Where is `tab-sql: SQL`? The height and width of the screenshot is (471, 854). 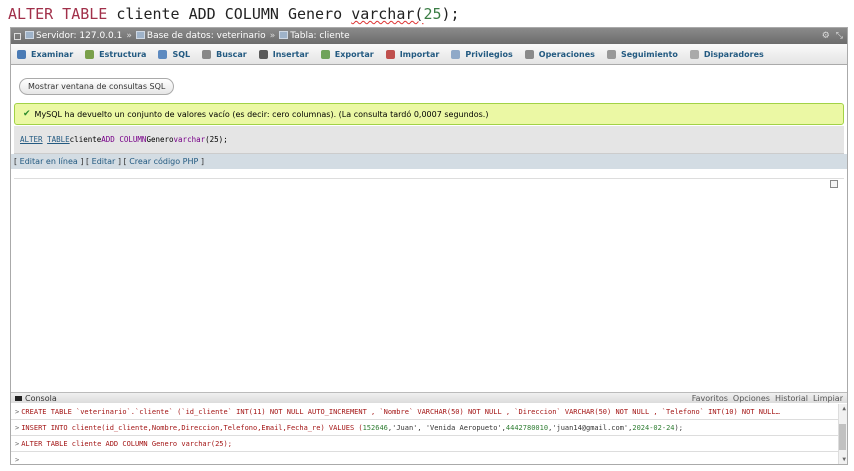
tab-sql: SQL is located at coordinates (174, 54).